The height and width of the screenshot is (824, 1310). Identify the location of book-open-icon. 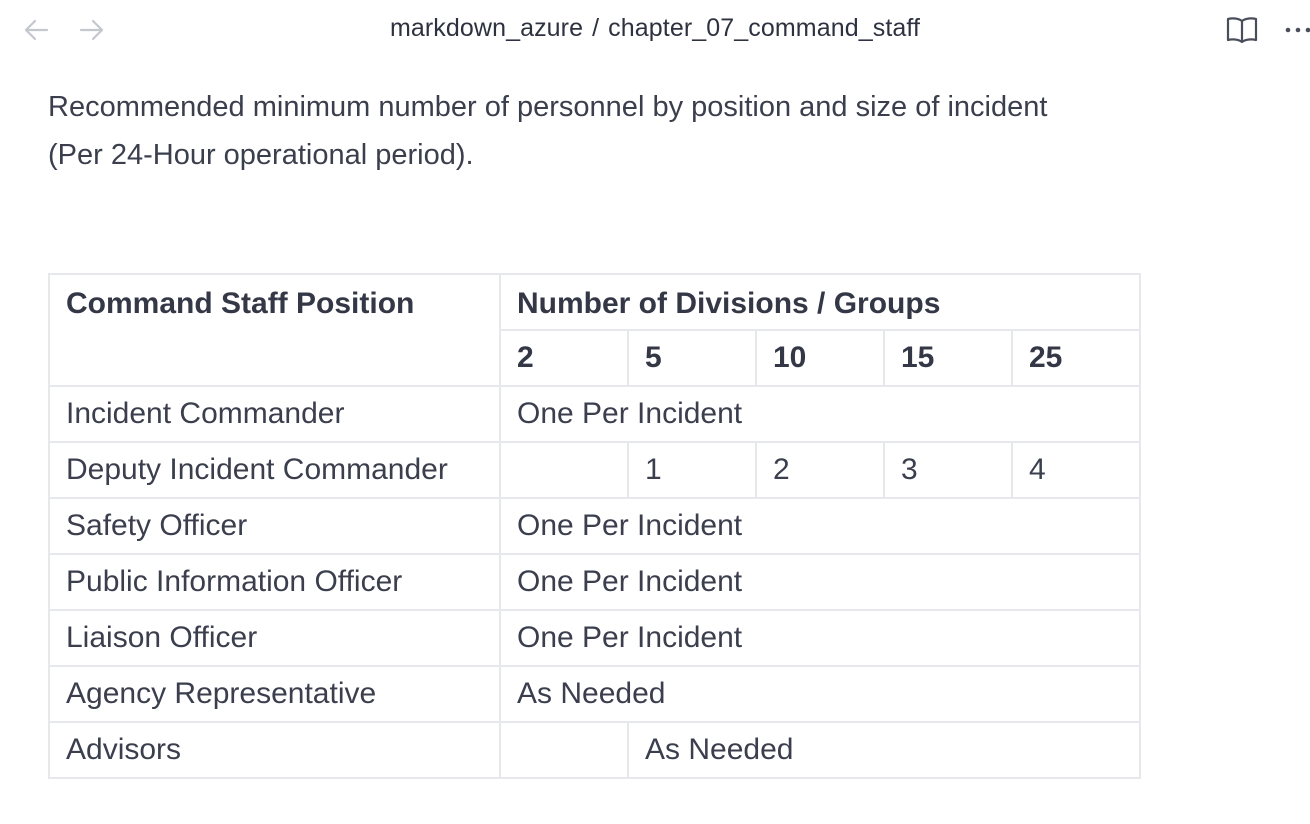
(1242, 30).